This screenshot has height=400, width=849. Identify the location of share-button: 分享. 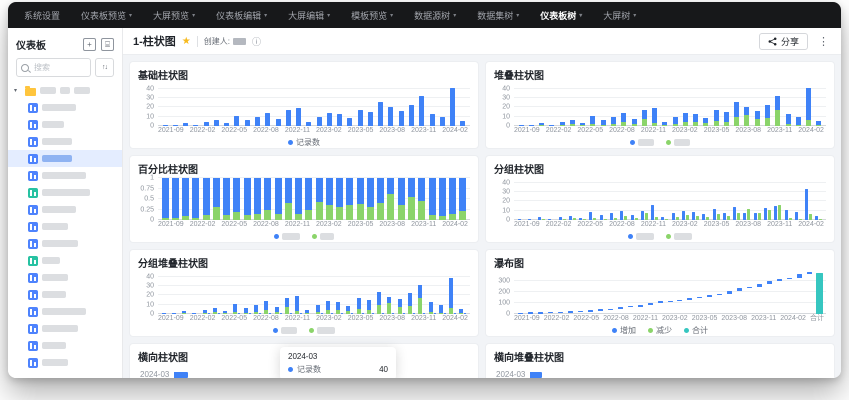
(783, 41).